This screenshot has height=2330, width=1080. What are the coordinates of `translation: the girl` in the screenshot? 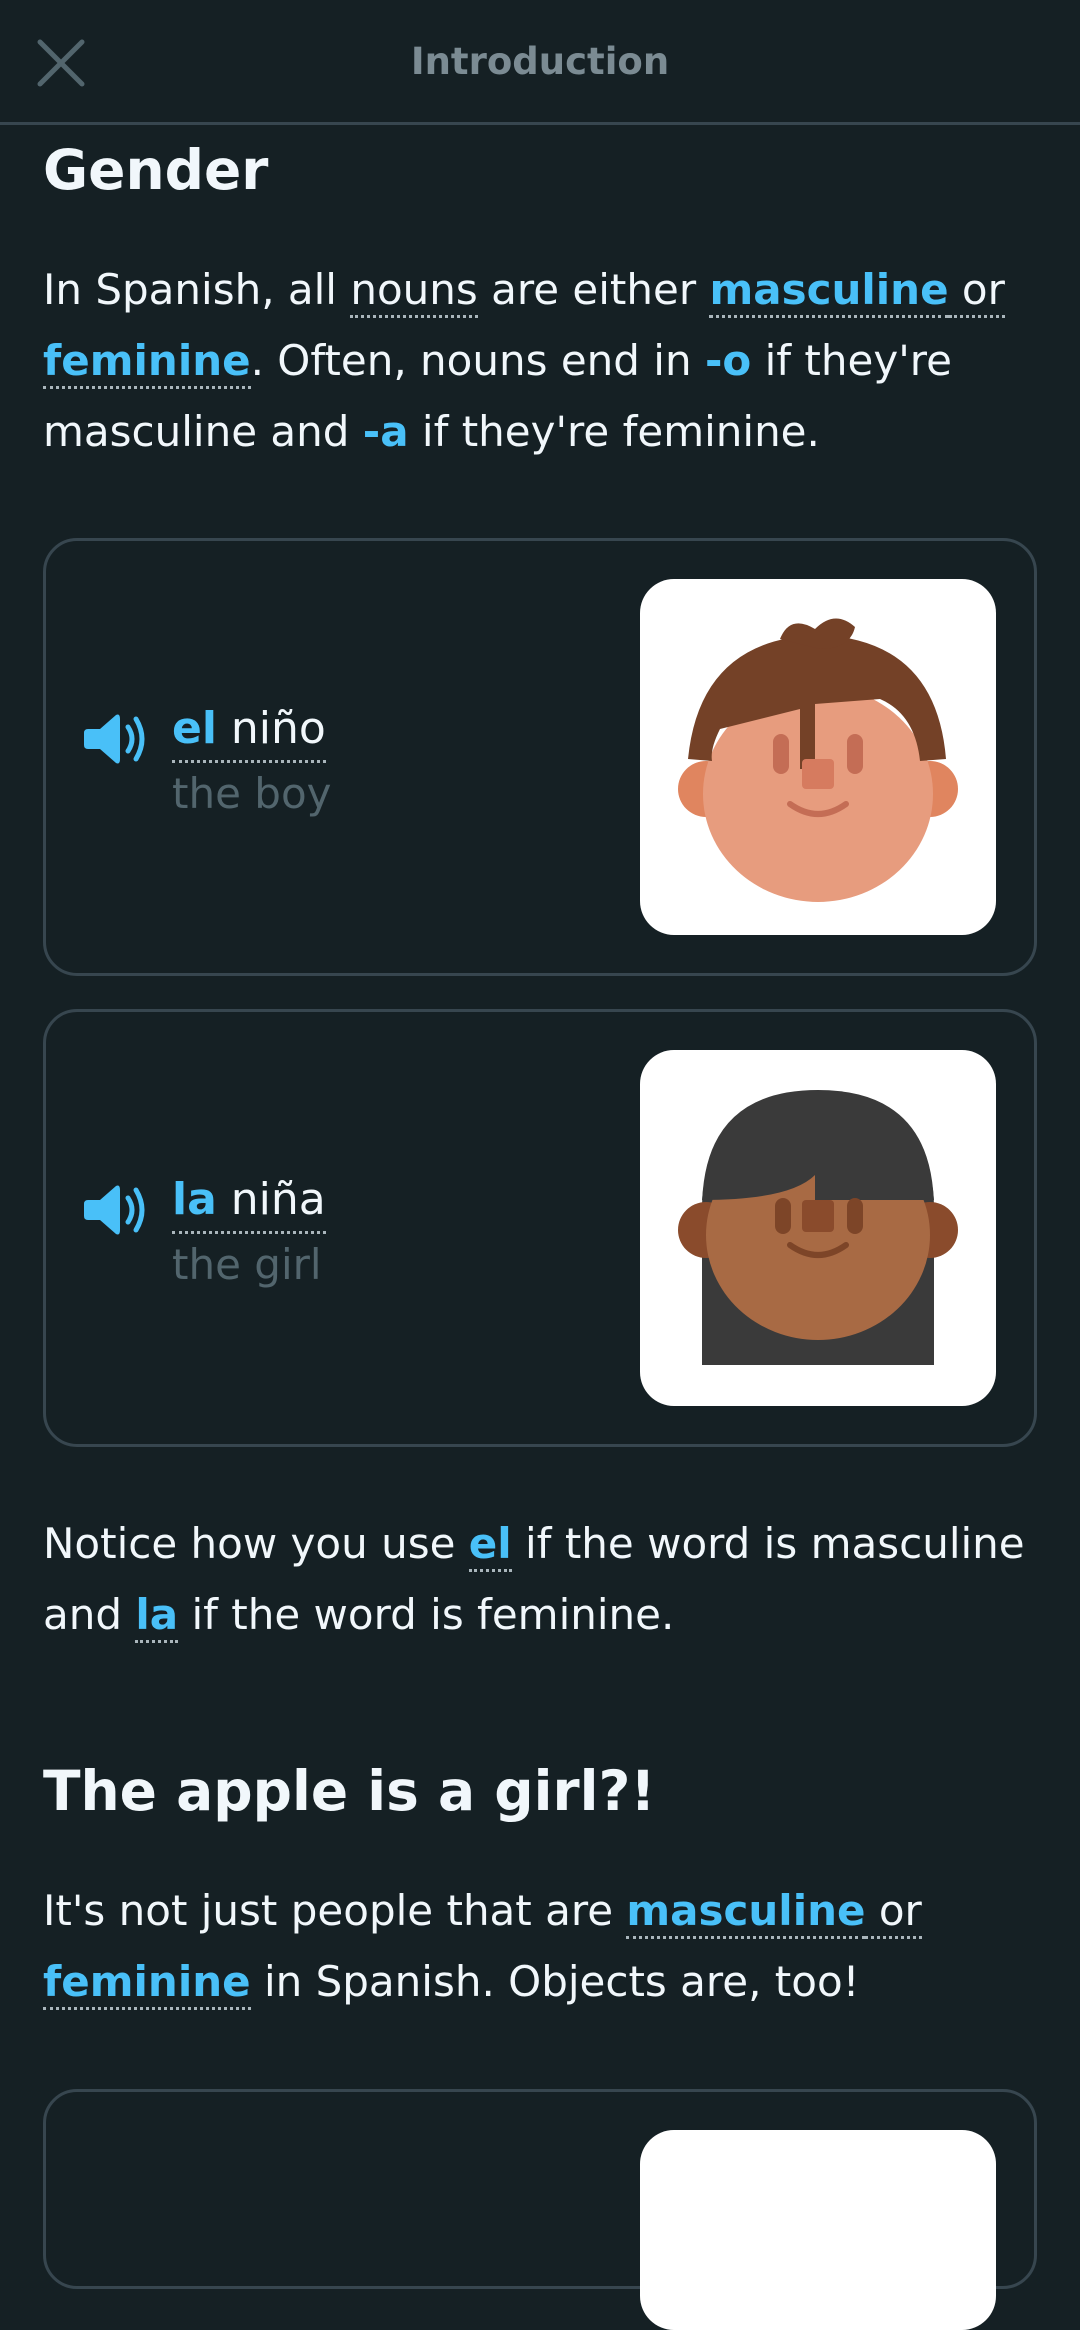 It's located at (247, 1264).